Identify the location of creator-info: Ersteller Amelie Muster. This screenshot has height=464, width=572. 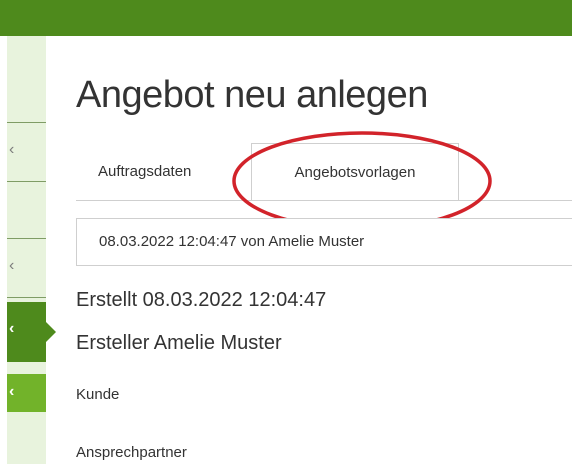
(179, 343).